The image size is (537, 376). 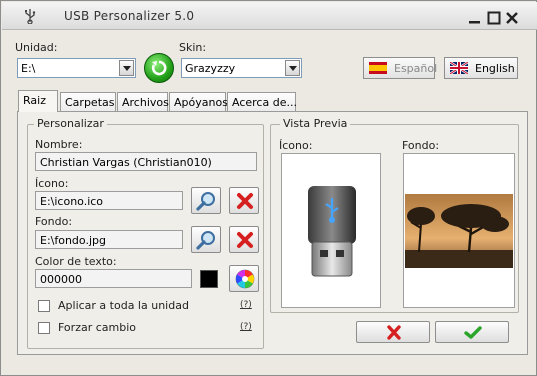 What do you see at coordinates (72, 201) in the screenshot?
I see `icono-value: E:\icono.ico` at bounding box center [72, 201].